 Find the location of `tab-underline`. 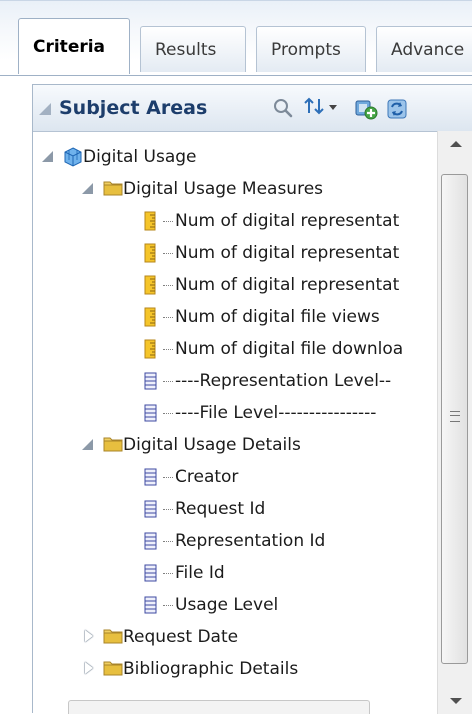

tab-underline is located at coordinates (236, 75).